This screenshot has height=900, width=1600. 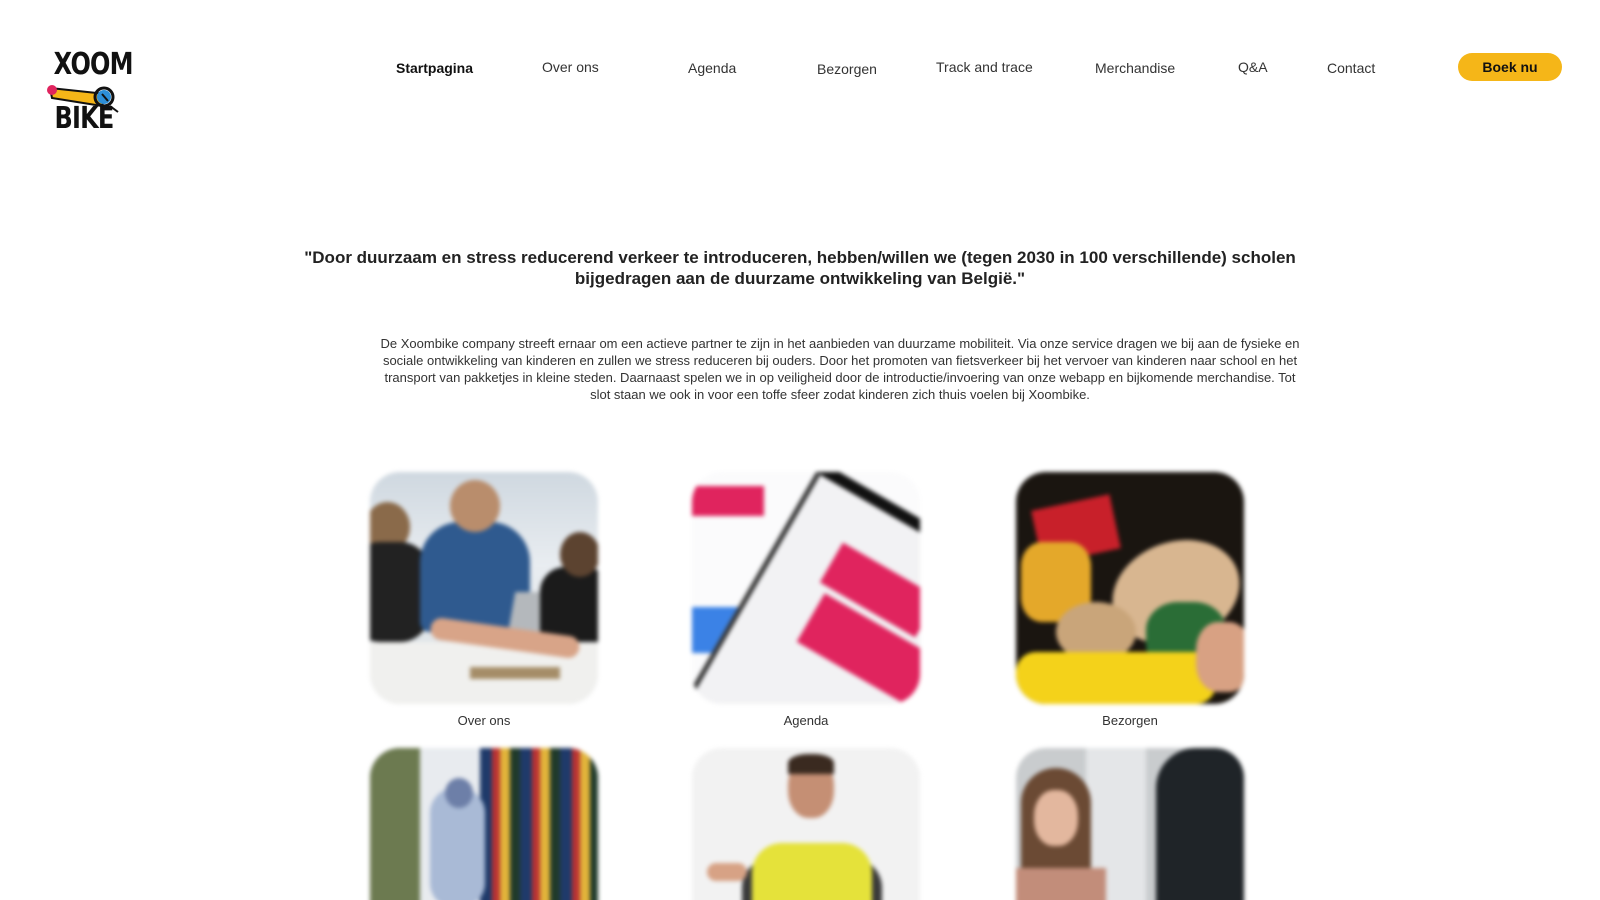 I want to click on nav-merchandise: Merchandise, so click(x=1135, y=68).